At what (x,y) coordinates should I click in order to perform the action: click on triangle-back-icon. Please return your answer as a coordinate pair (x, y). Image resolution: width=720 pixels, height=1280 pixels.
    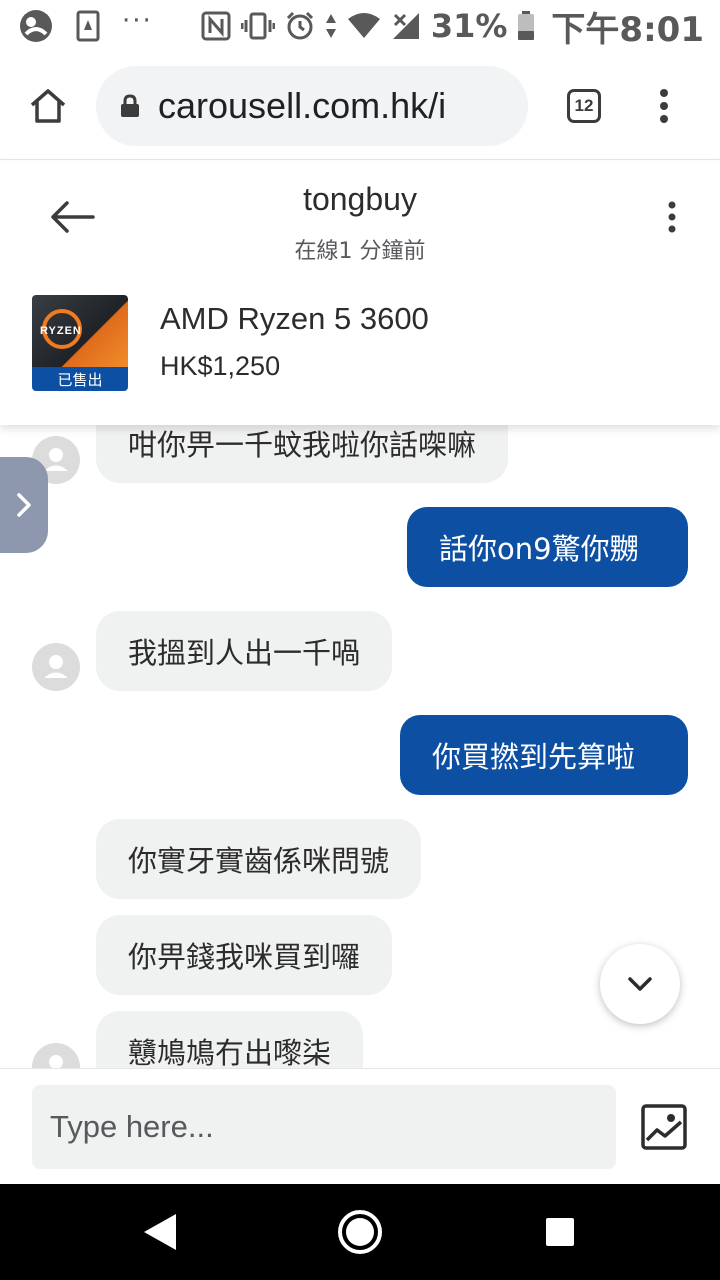
    Looking at the image, I should click on (160, 1232).